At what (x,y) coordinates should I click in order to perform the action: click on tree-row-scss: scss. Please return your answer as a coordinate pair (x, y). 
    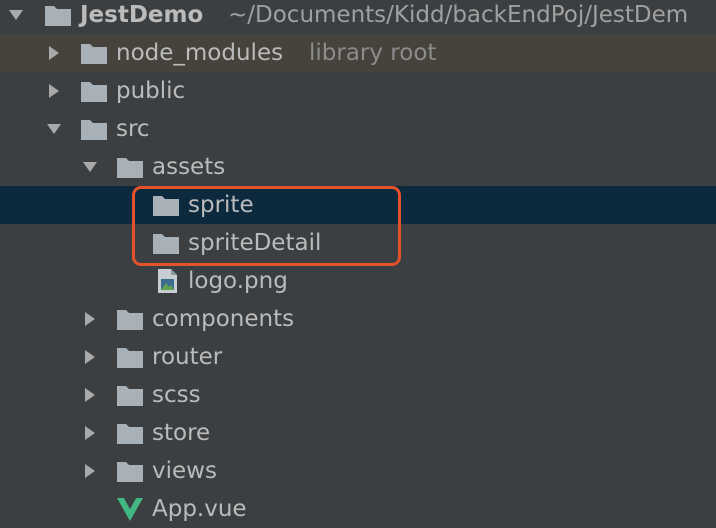
    Looking at the image, I should click on (358, 395).